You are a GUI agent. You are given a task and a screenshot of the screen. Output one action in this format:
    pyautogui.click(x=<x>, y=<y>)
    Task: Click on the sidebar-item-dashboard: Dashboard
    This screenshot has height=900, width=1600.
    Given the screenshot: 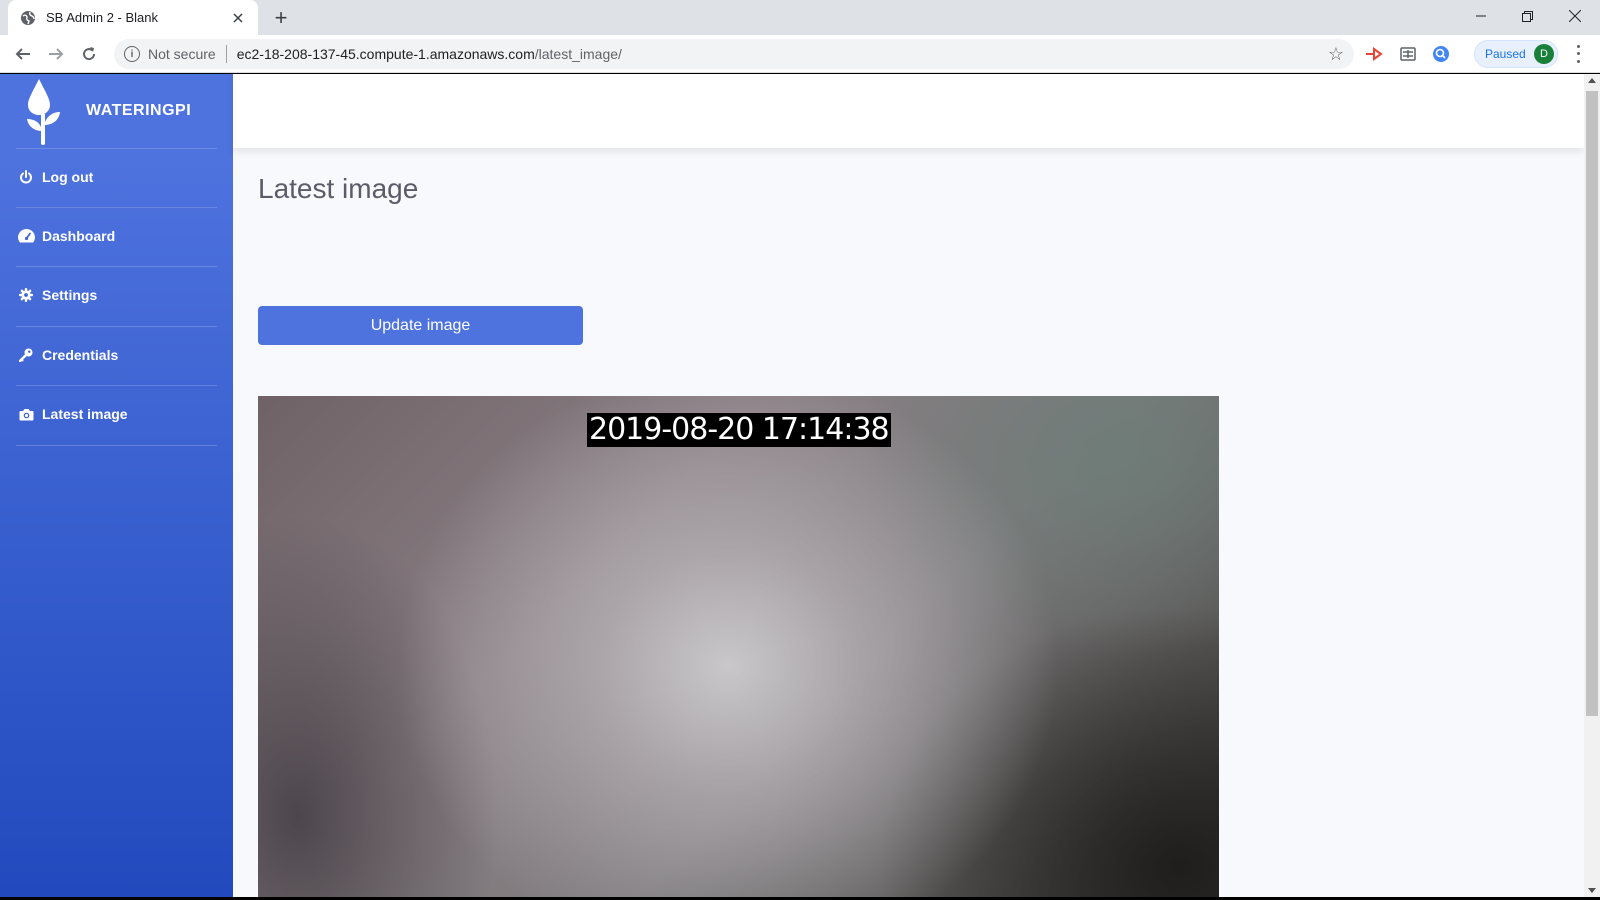 What is the action you would take?
    pyautogui.click(x=116, y=236)
    